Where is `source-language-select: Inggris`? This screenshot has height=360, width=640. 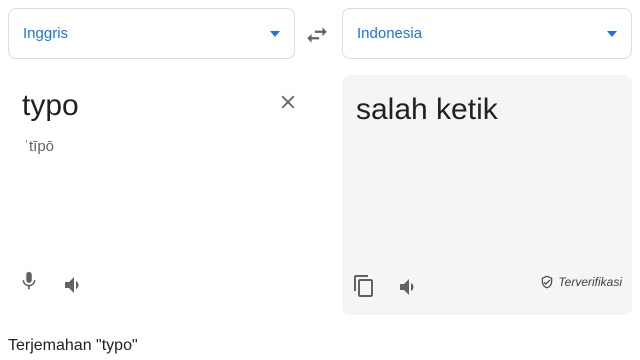 source-language-select: Inggris is located at coordinates (151, 33).